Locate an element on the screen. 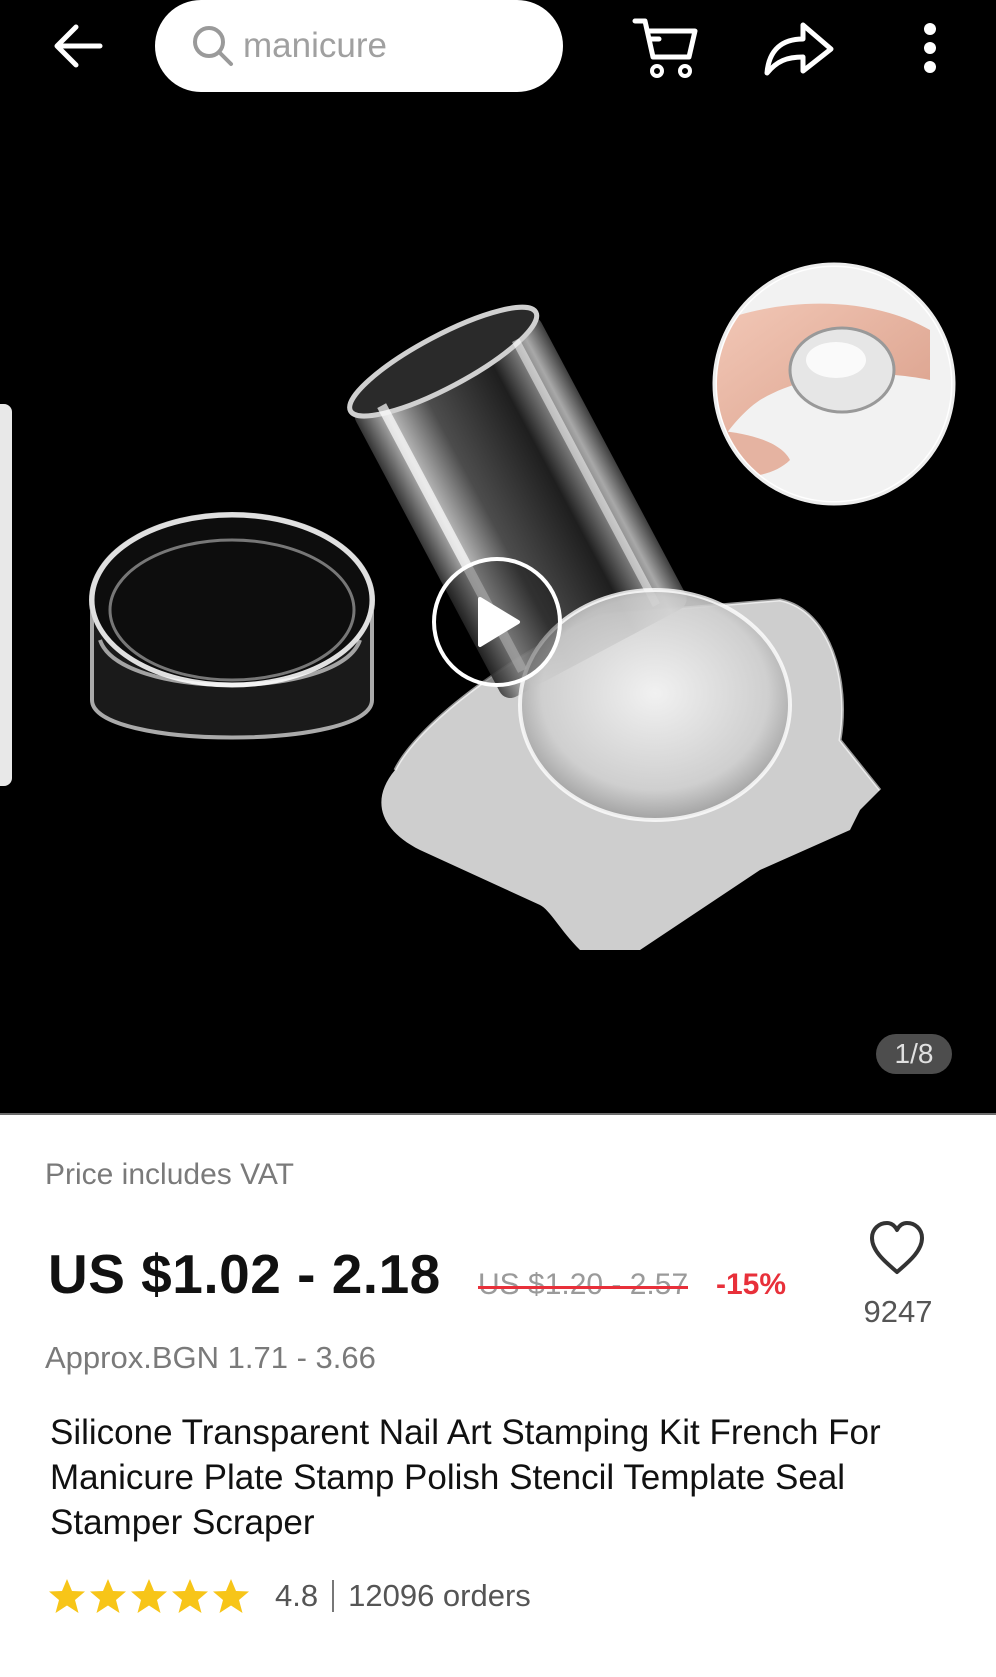  rating-stars is located at coordinates (150, 1596).